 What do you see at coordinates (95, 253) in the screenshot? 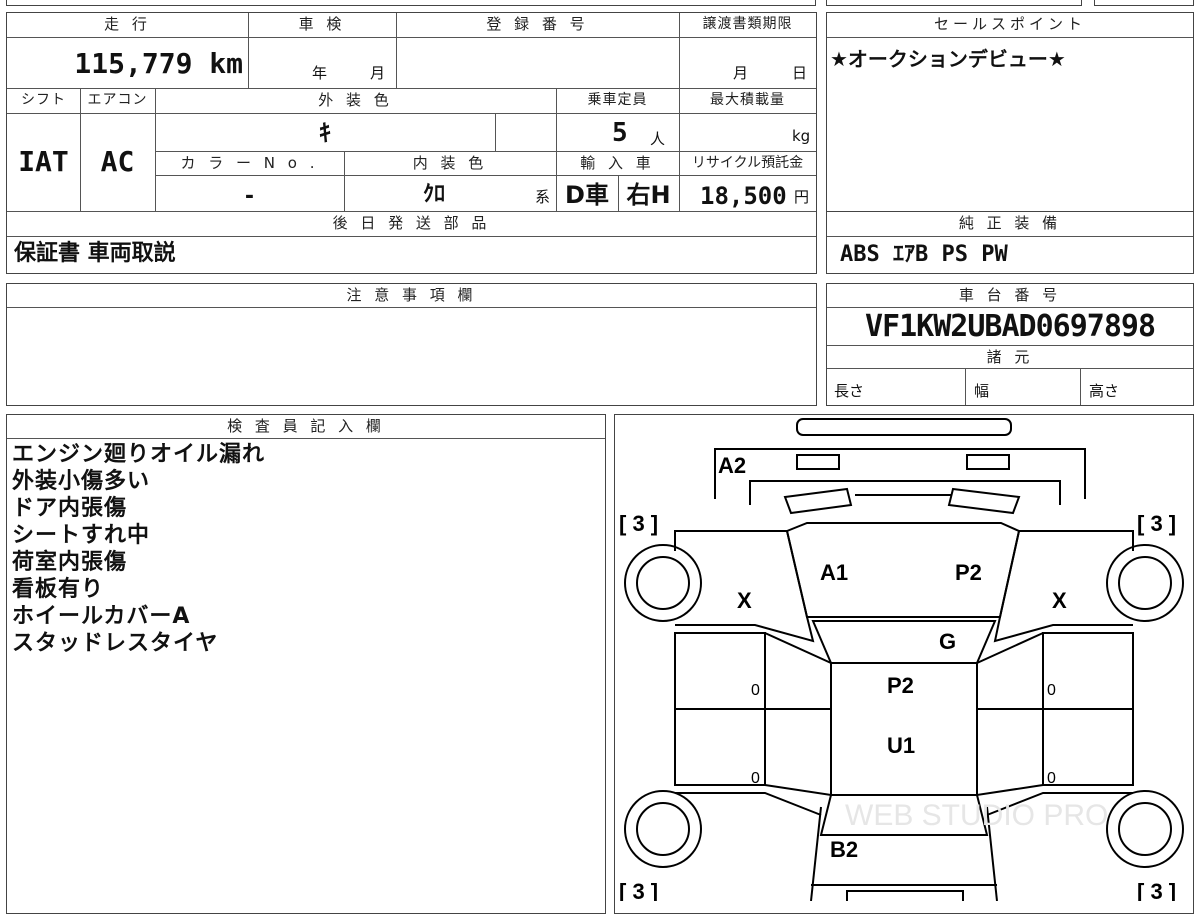
I see `later-parts-text: 保証書 車両取説` at bounding box center [95, 253].